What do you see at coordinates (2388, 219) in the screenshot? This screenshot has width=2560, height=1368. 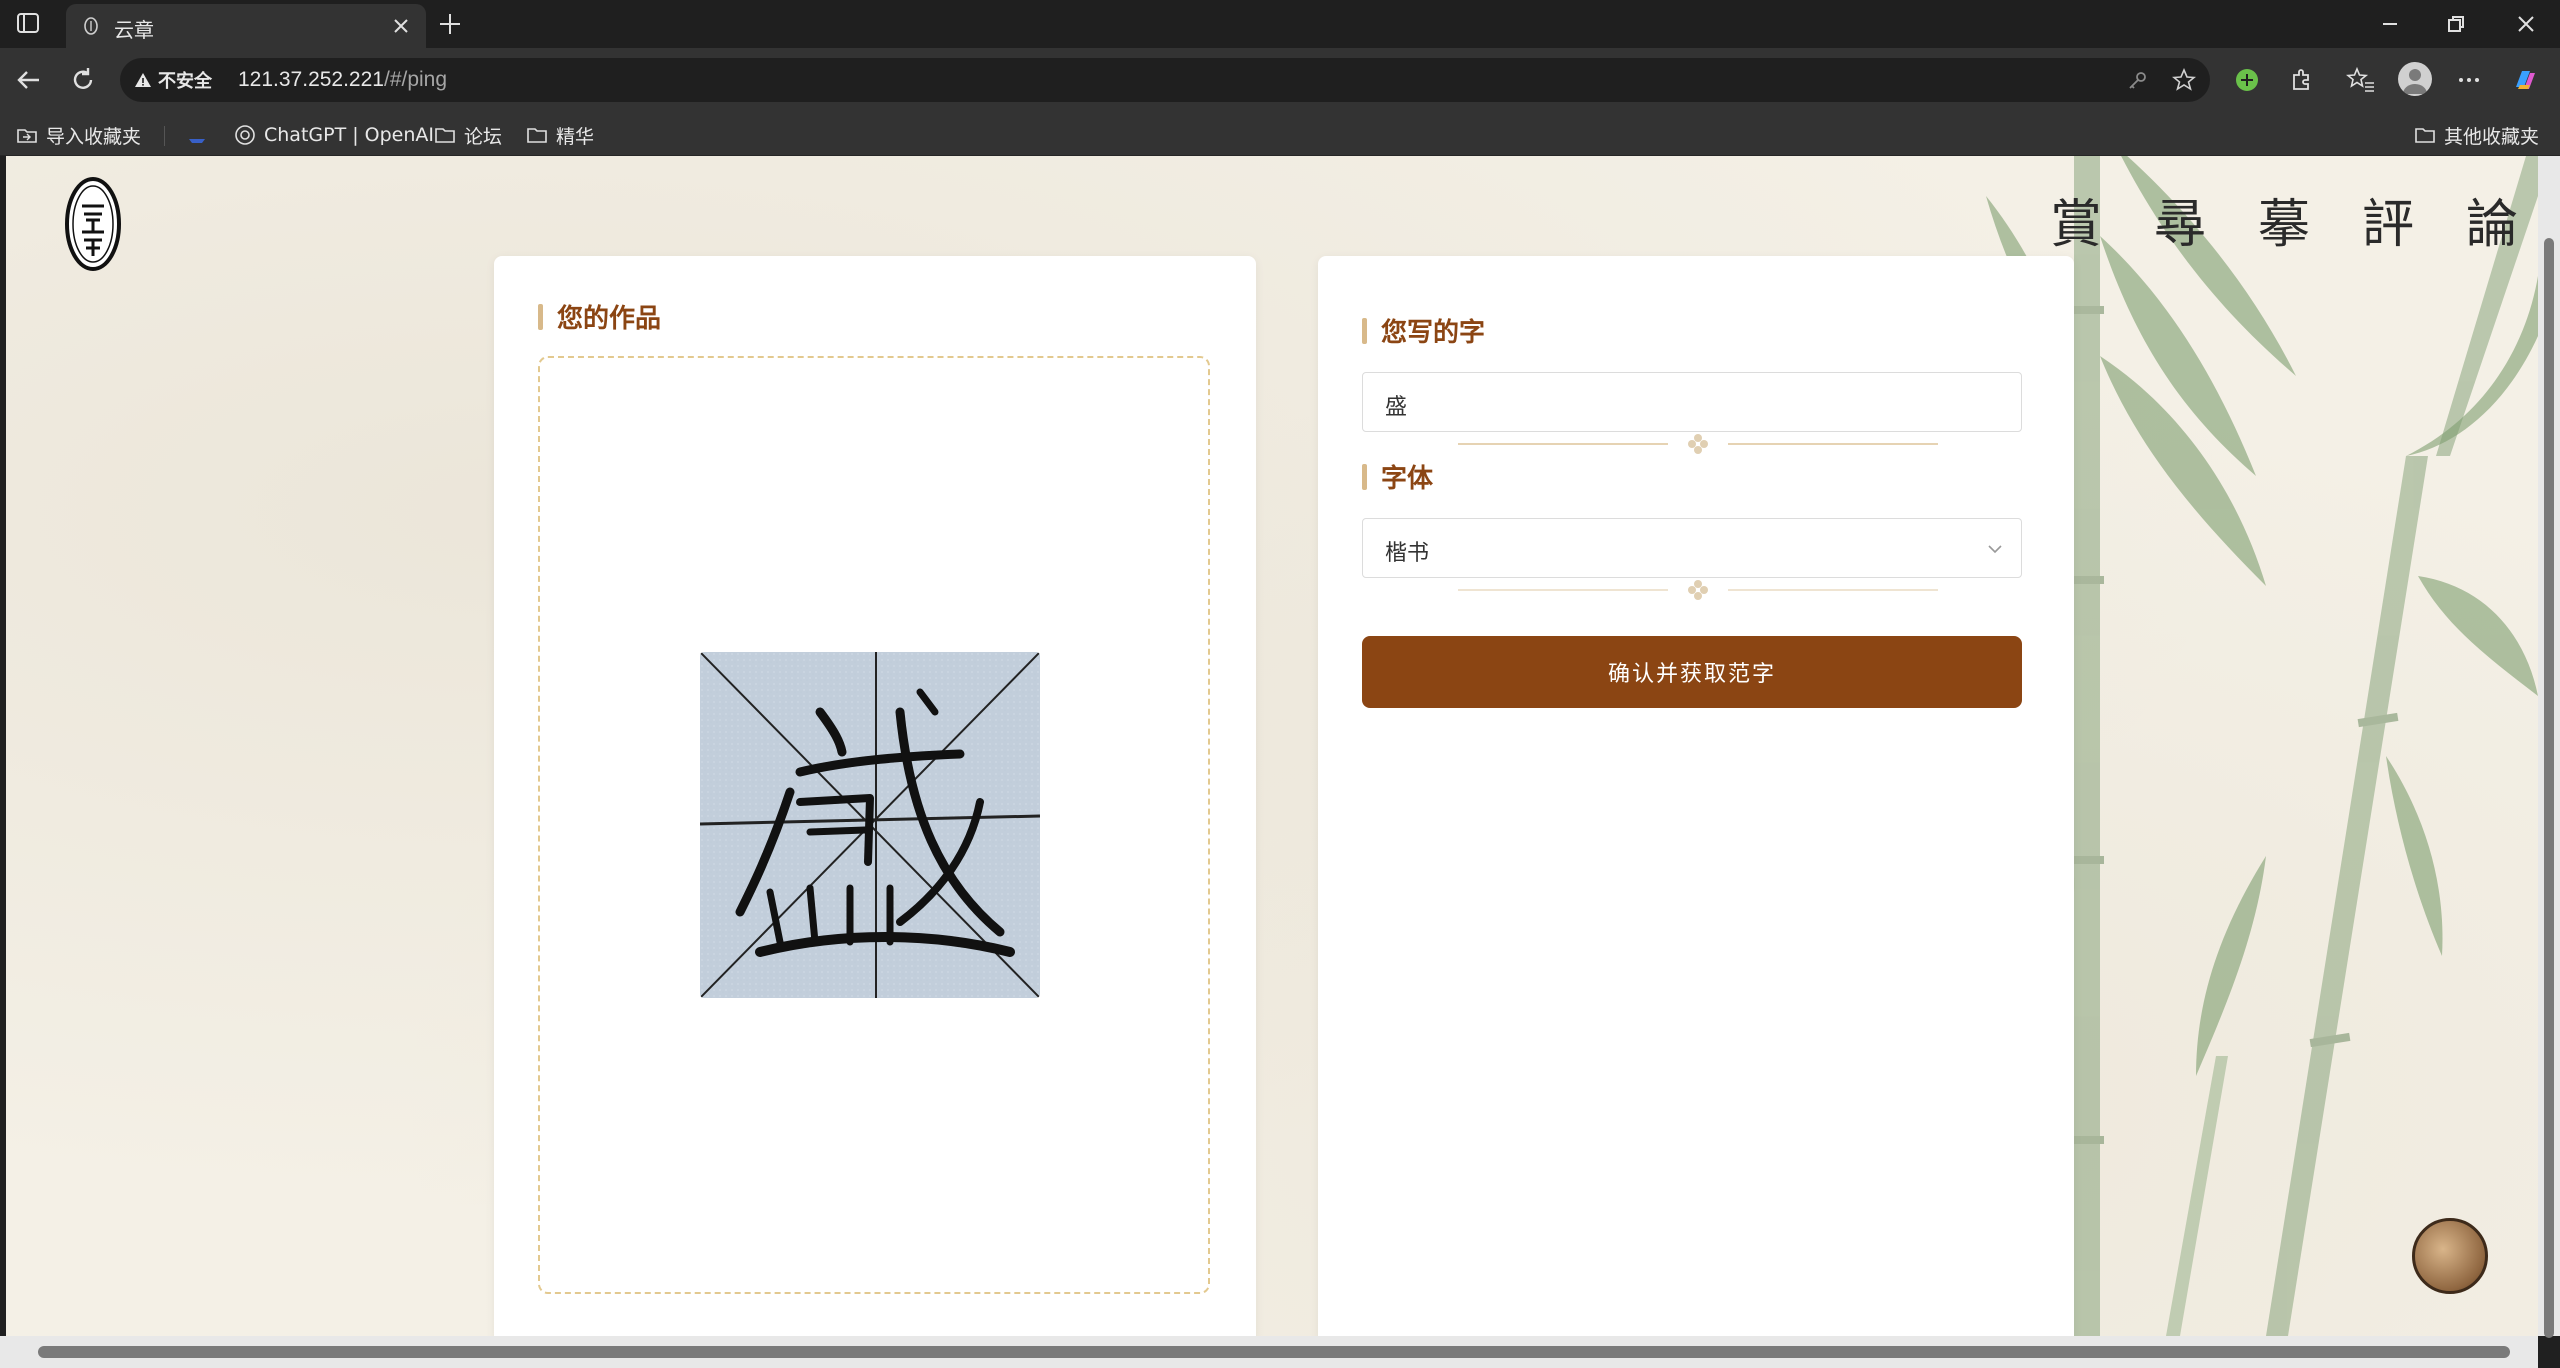 I see `nav-review: 評` at bounding box center [2388, 219].